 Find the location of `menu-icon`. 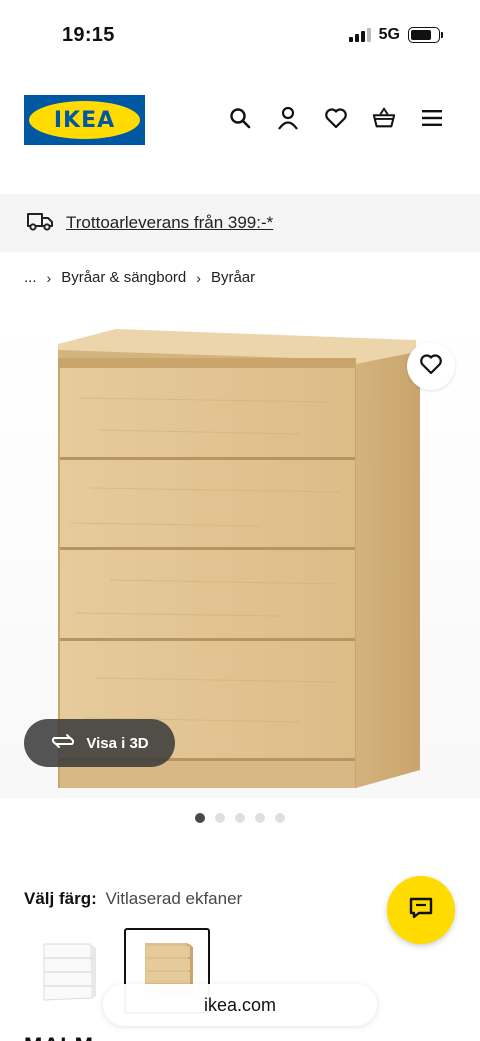

menu-icon is located at coordinates (432, 118).